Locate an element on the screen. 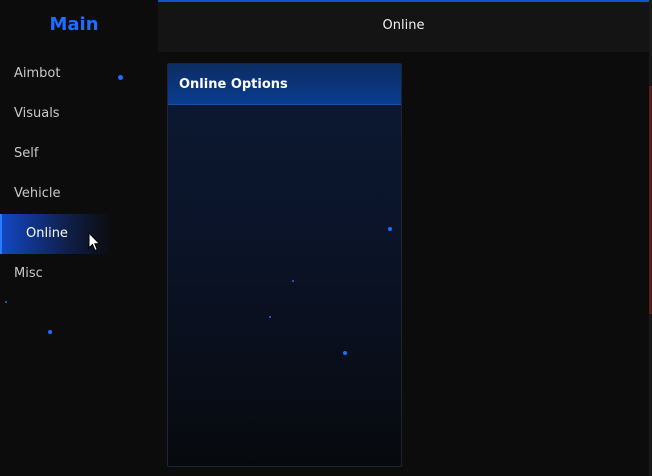 This screenshot has width=652, height=476. page-title: Online is located at coordinates (403, 25).